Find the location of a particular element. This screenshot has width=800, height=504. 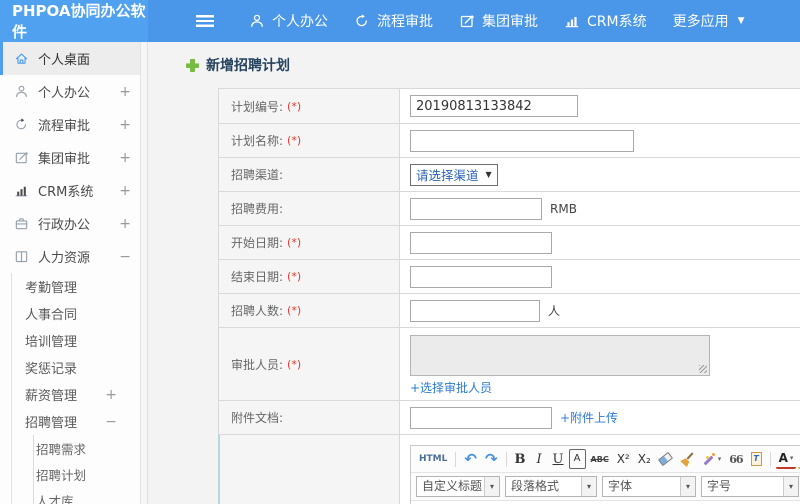

attachment-input is located at coordinates (481, 417).